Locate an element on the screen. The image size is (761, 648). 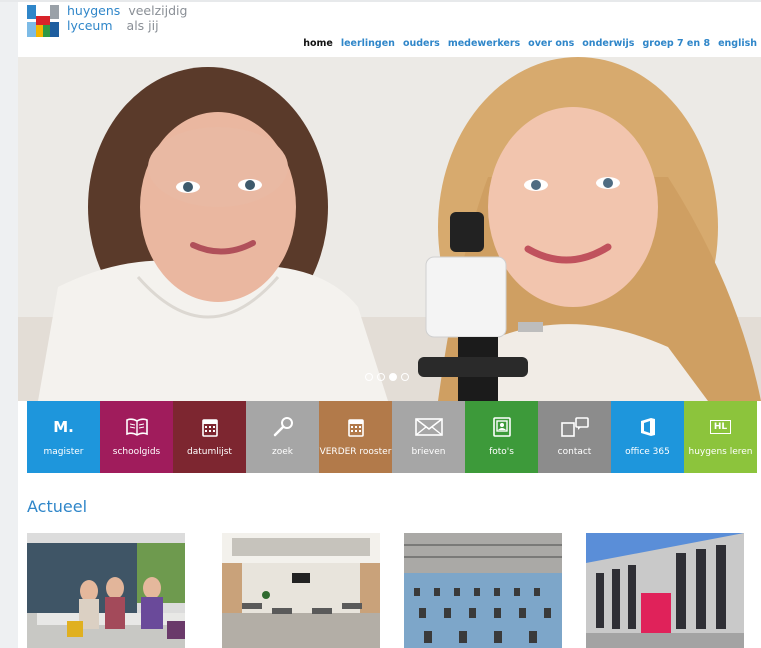
tile-verder-rooster: VERDER rooster is located at coordinates (355, 437).